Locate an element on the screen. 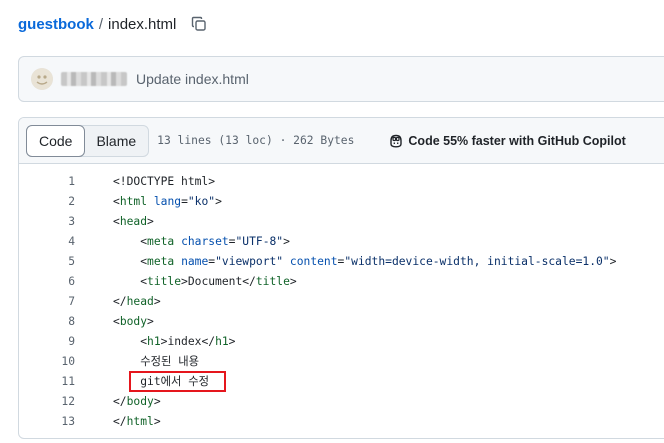 The image size is (664, 443). code-content: <head> is located at coordinates (133, 221).